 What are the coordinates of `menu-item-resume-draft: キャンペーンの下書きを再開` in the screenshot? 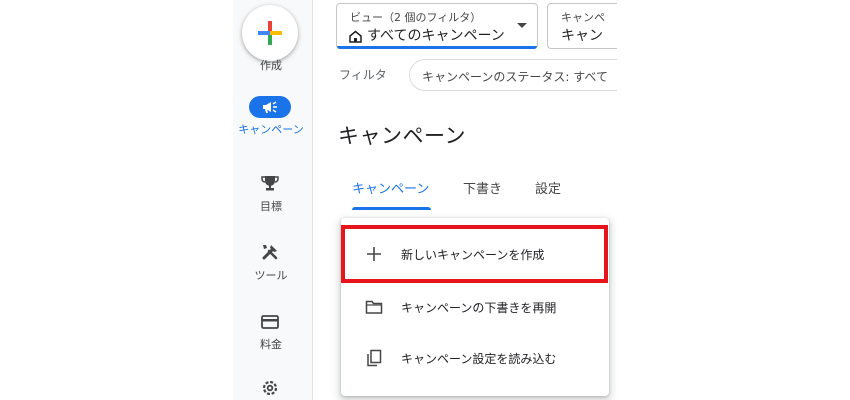 It's located at (475, 307).